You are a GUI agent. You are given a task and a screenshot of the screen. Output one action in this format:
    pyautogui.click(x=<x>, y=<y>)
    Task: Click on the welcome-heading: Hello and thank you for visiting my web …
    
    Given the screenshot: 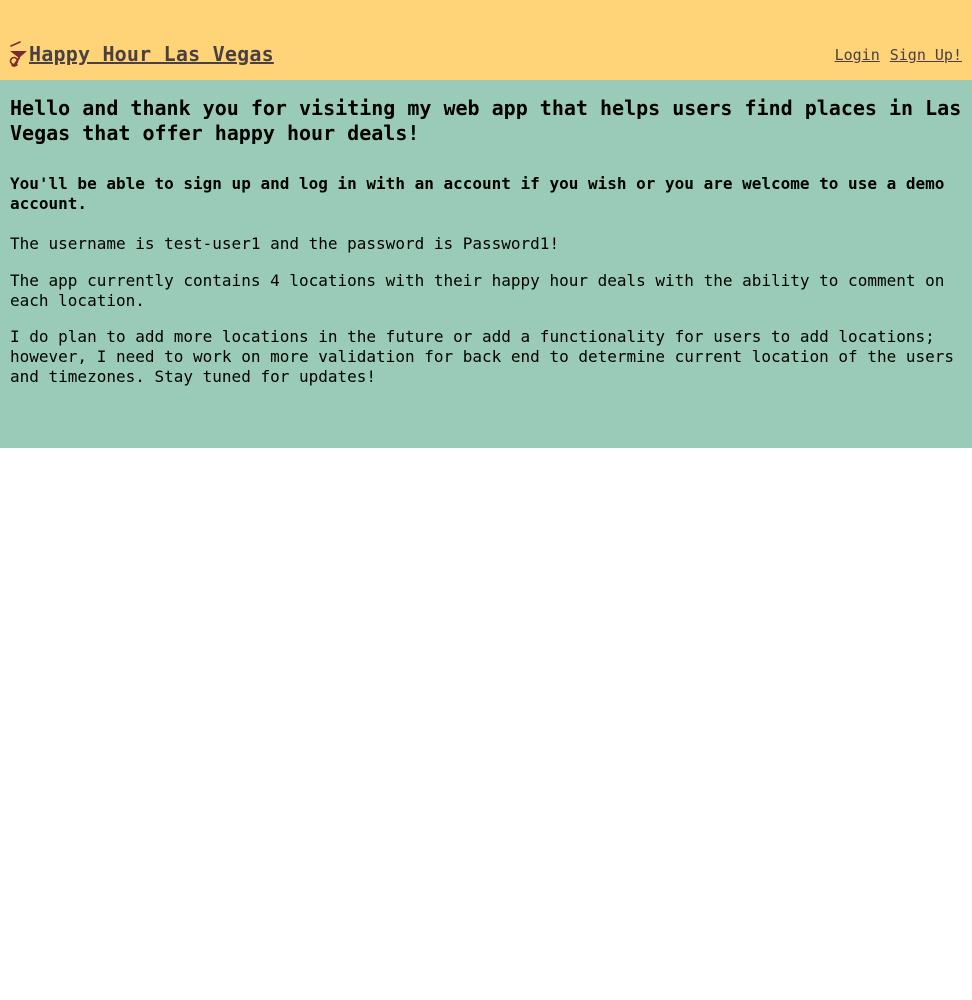 What is the action you would take?
    pyautogui.click(x=486, y=120)
    